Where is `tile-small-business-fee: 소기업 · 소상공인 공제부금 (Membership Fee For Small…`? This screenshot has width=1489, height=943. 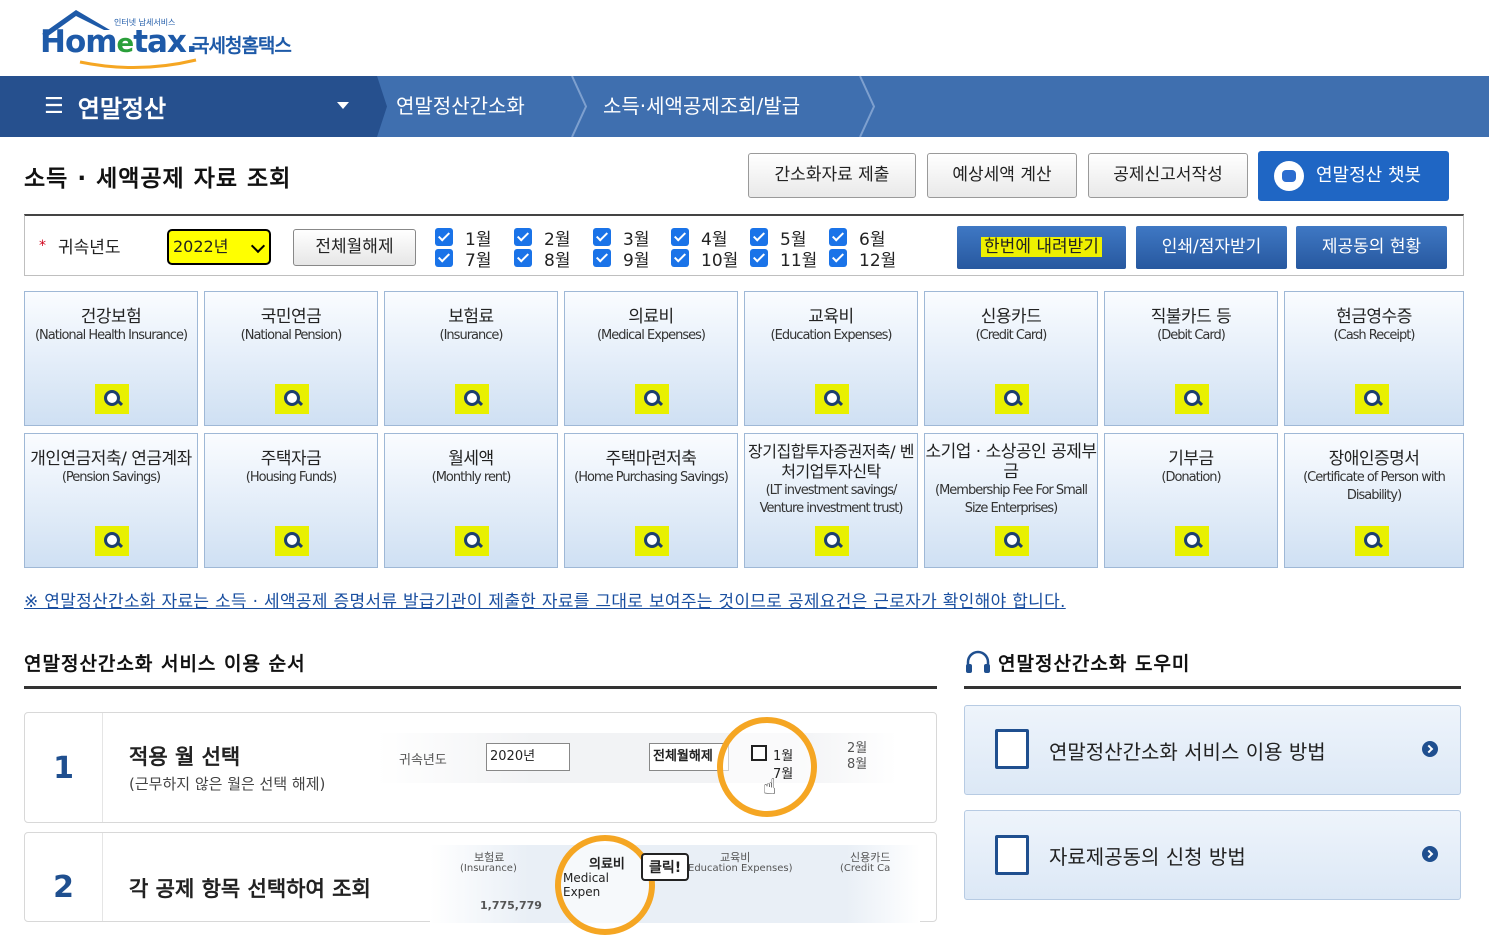
tile-small-business-fee: 소기업 · 소상공인 공제부금 (Membership Fee For Small… is located at coordinates (1011, 500).